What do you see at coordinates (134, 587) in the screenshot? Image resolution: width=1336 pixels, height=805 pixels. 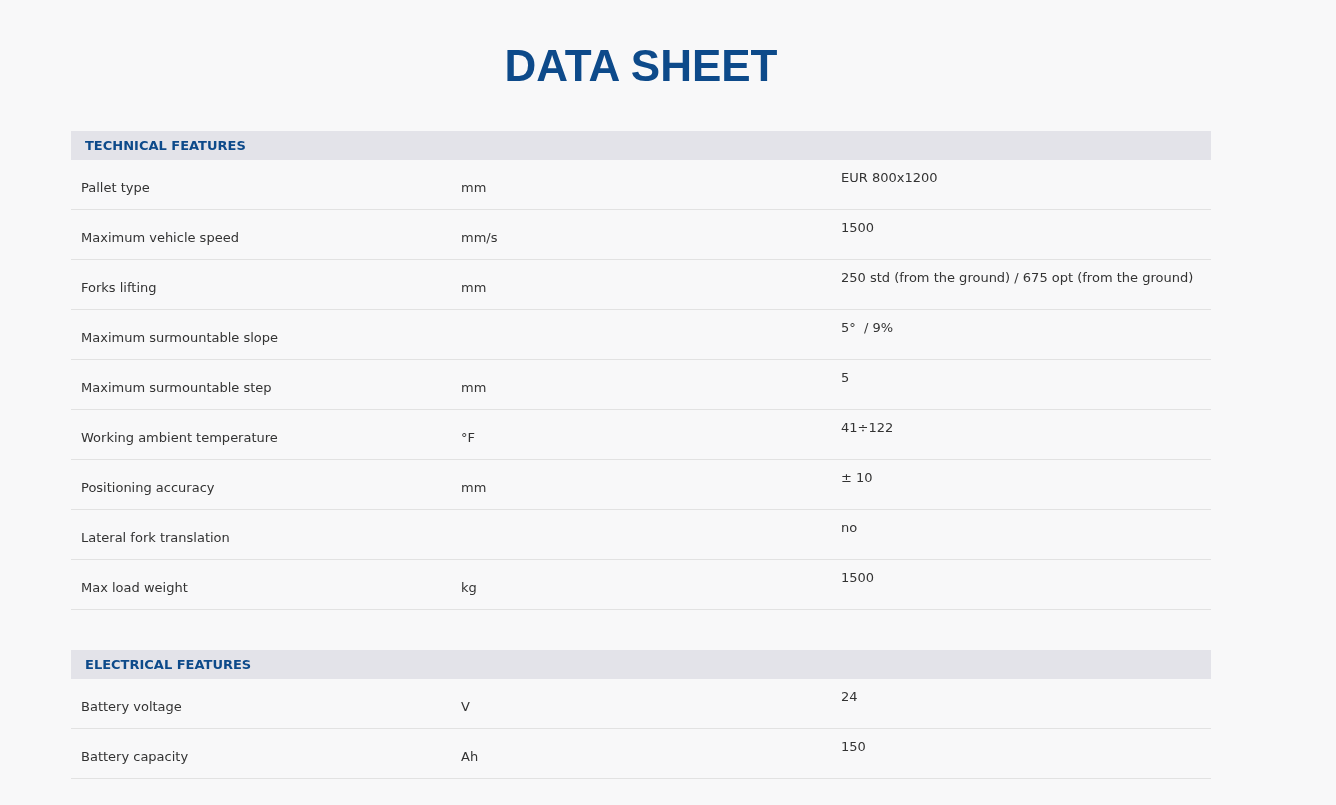 I see `feature-name: Max load weight` at bounding box center [134, 587].